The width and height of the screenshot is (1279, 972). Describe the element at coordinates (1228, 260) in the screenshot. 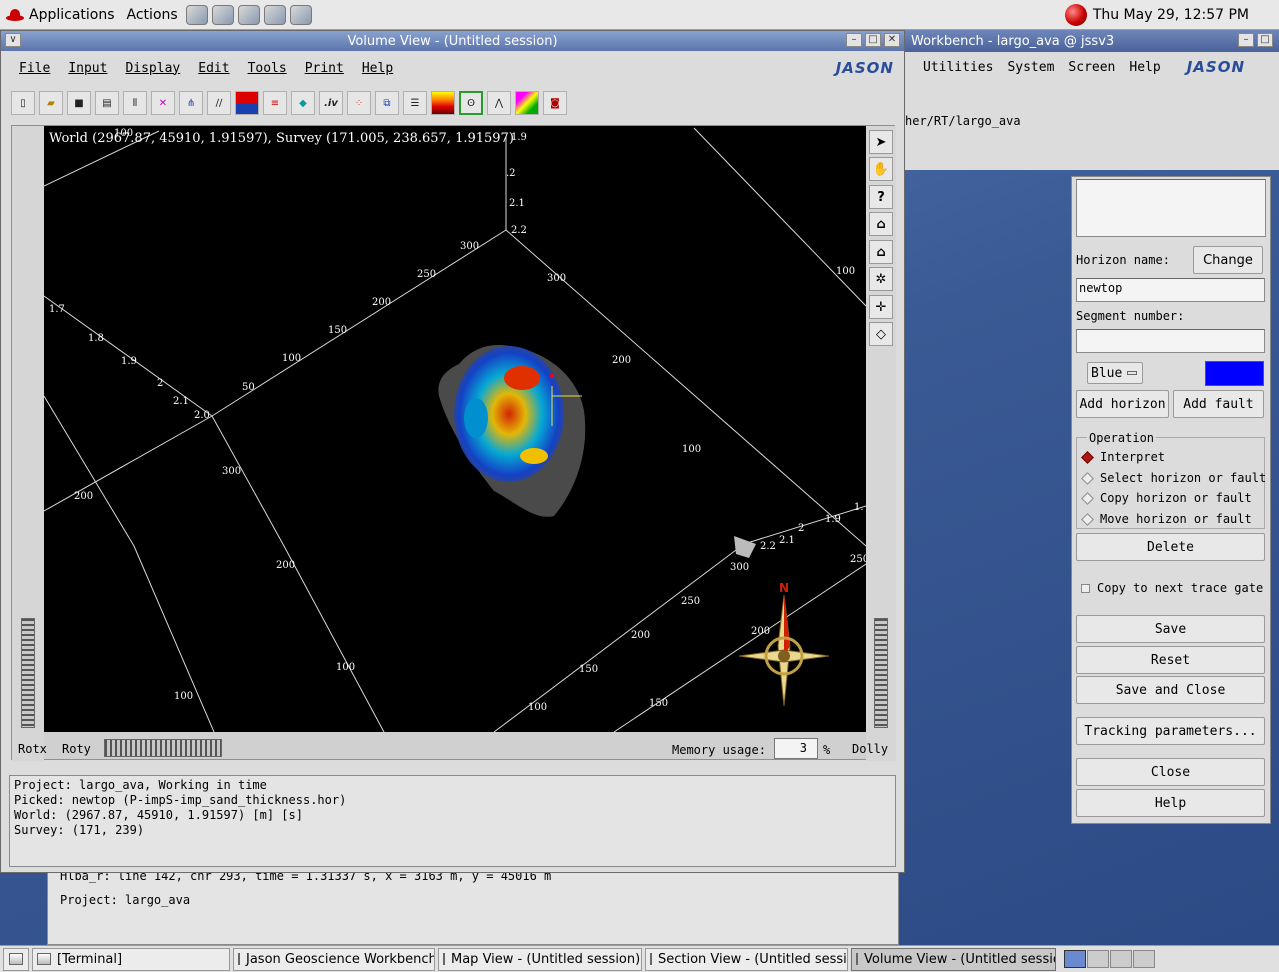

I see `change-button: Change` at that location.